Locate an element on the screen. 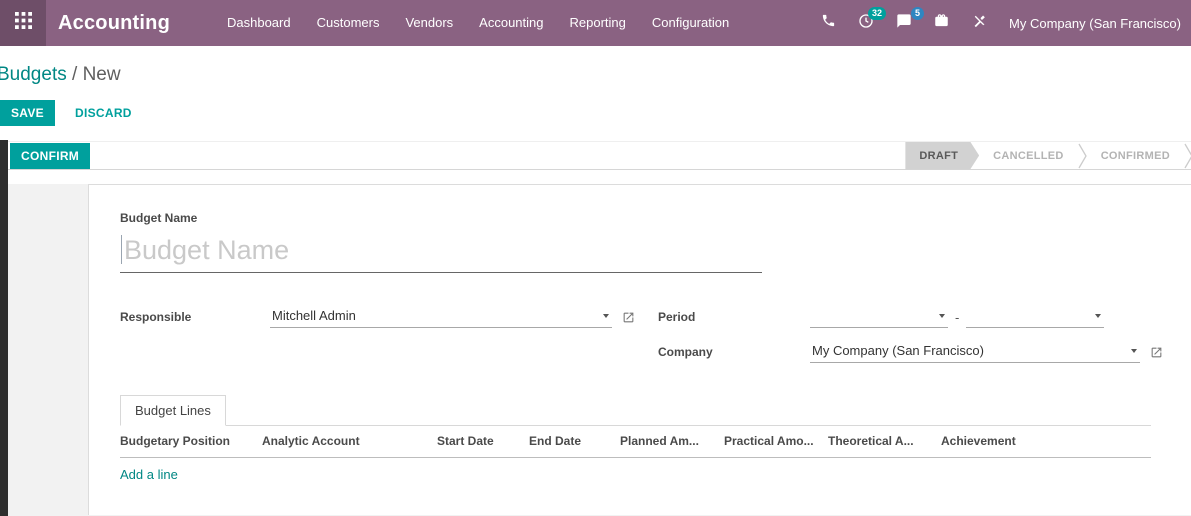 This screenshot has height=516, width=1191. chat-bubble-icon is located at coordinates (904, 23).